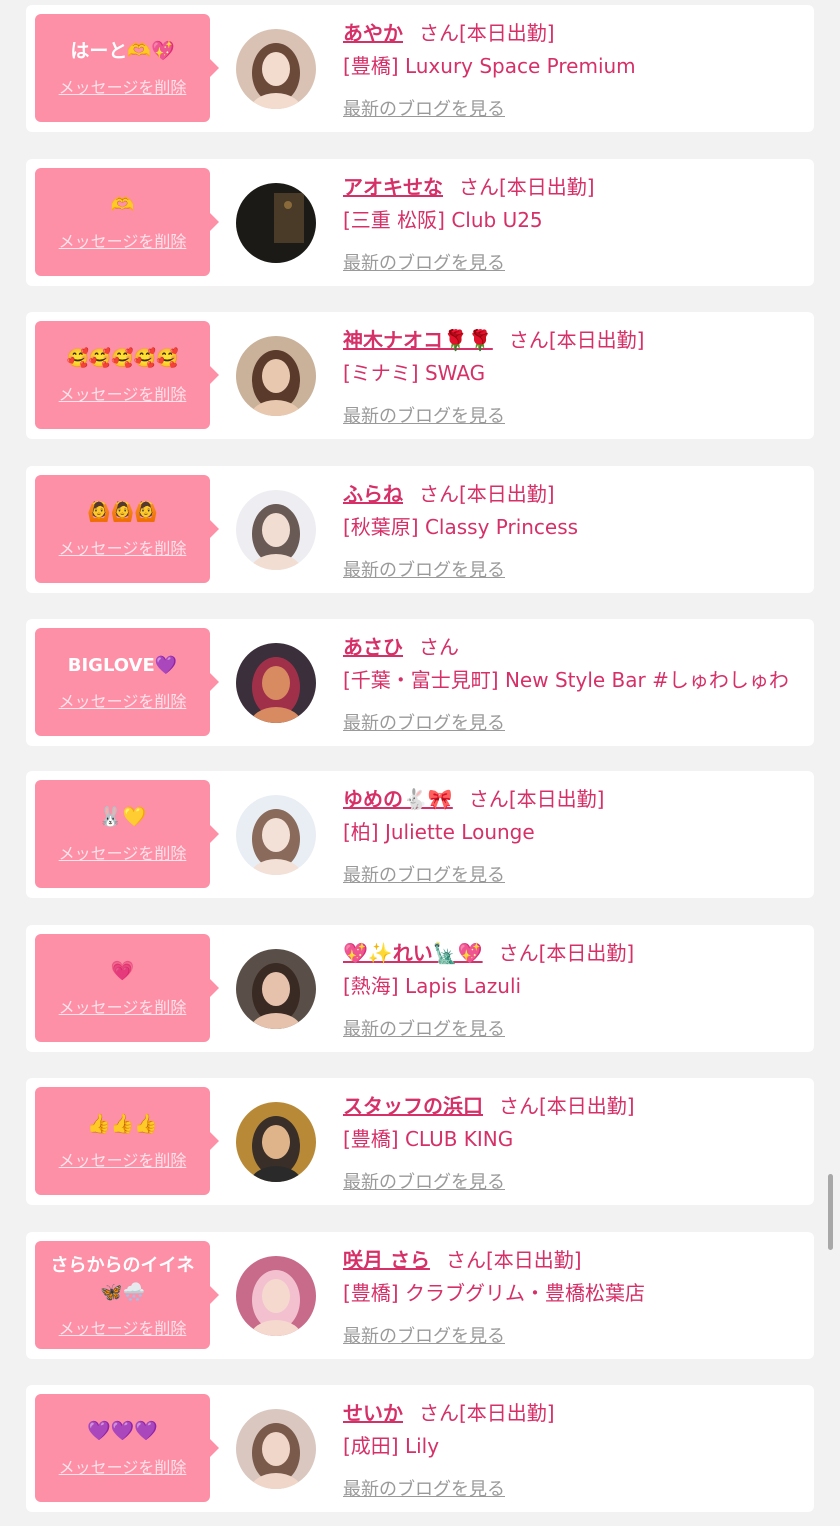  Describe the element at coordinates (398, 799) in the screenshot. I see `cast-name-link: ゆめの🐇🎀` at that location.